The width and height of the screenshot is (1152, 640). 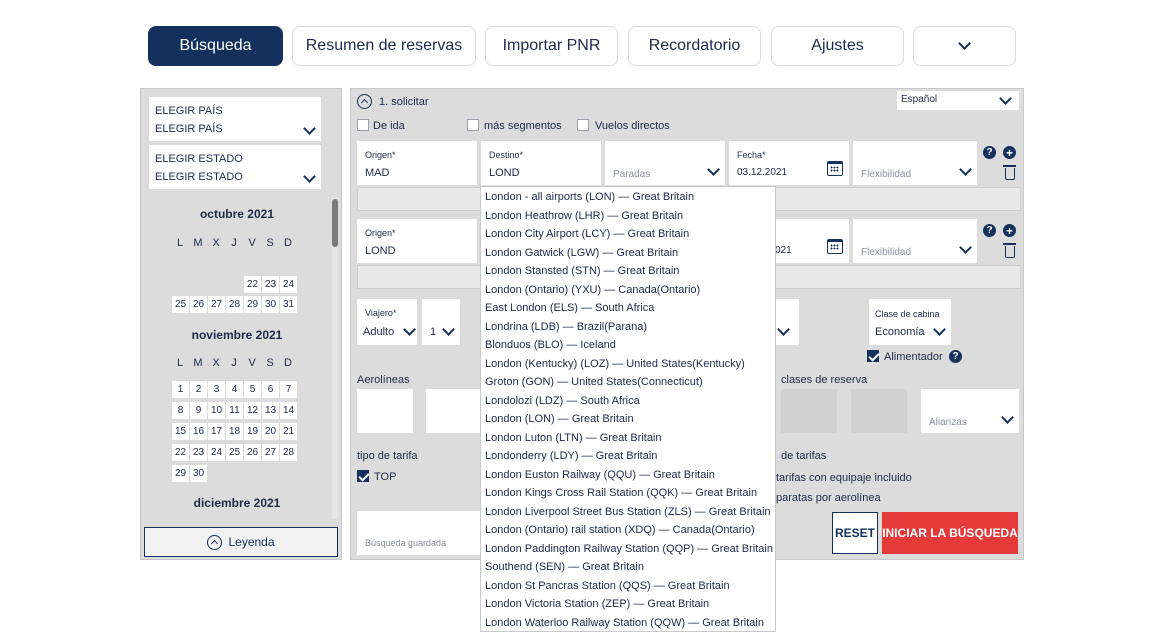 I want to click on calendar-day: 5, so click(x=252, y=389).